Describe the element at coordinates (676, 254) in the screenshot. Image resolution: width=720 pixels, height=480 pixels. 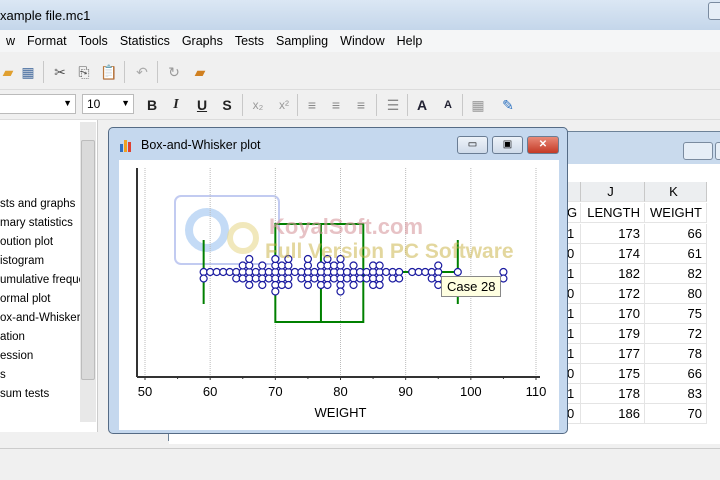
I see `table-cell: 61` at that location.